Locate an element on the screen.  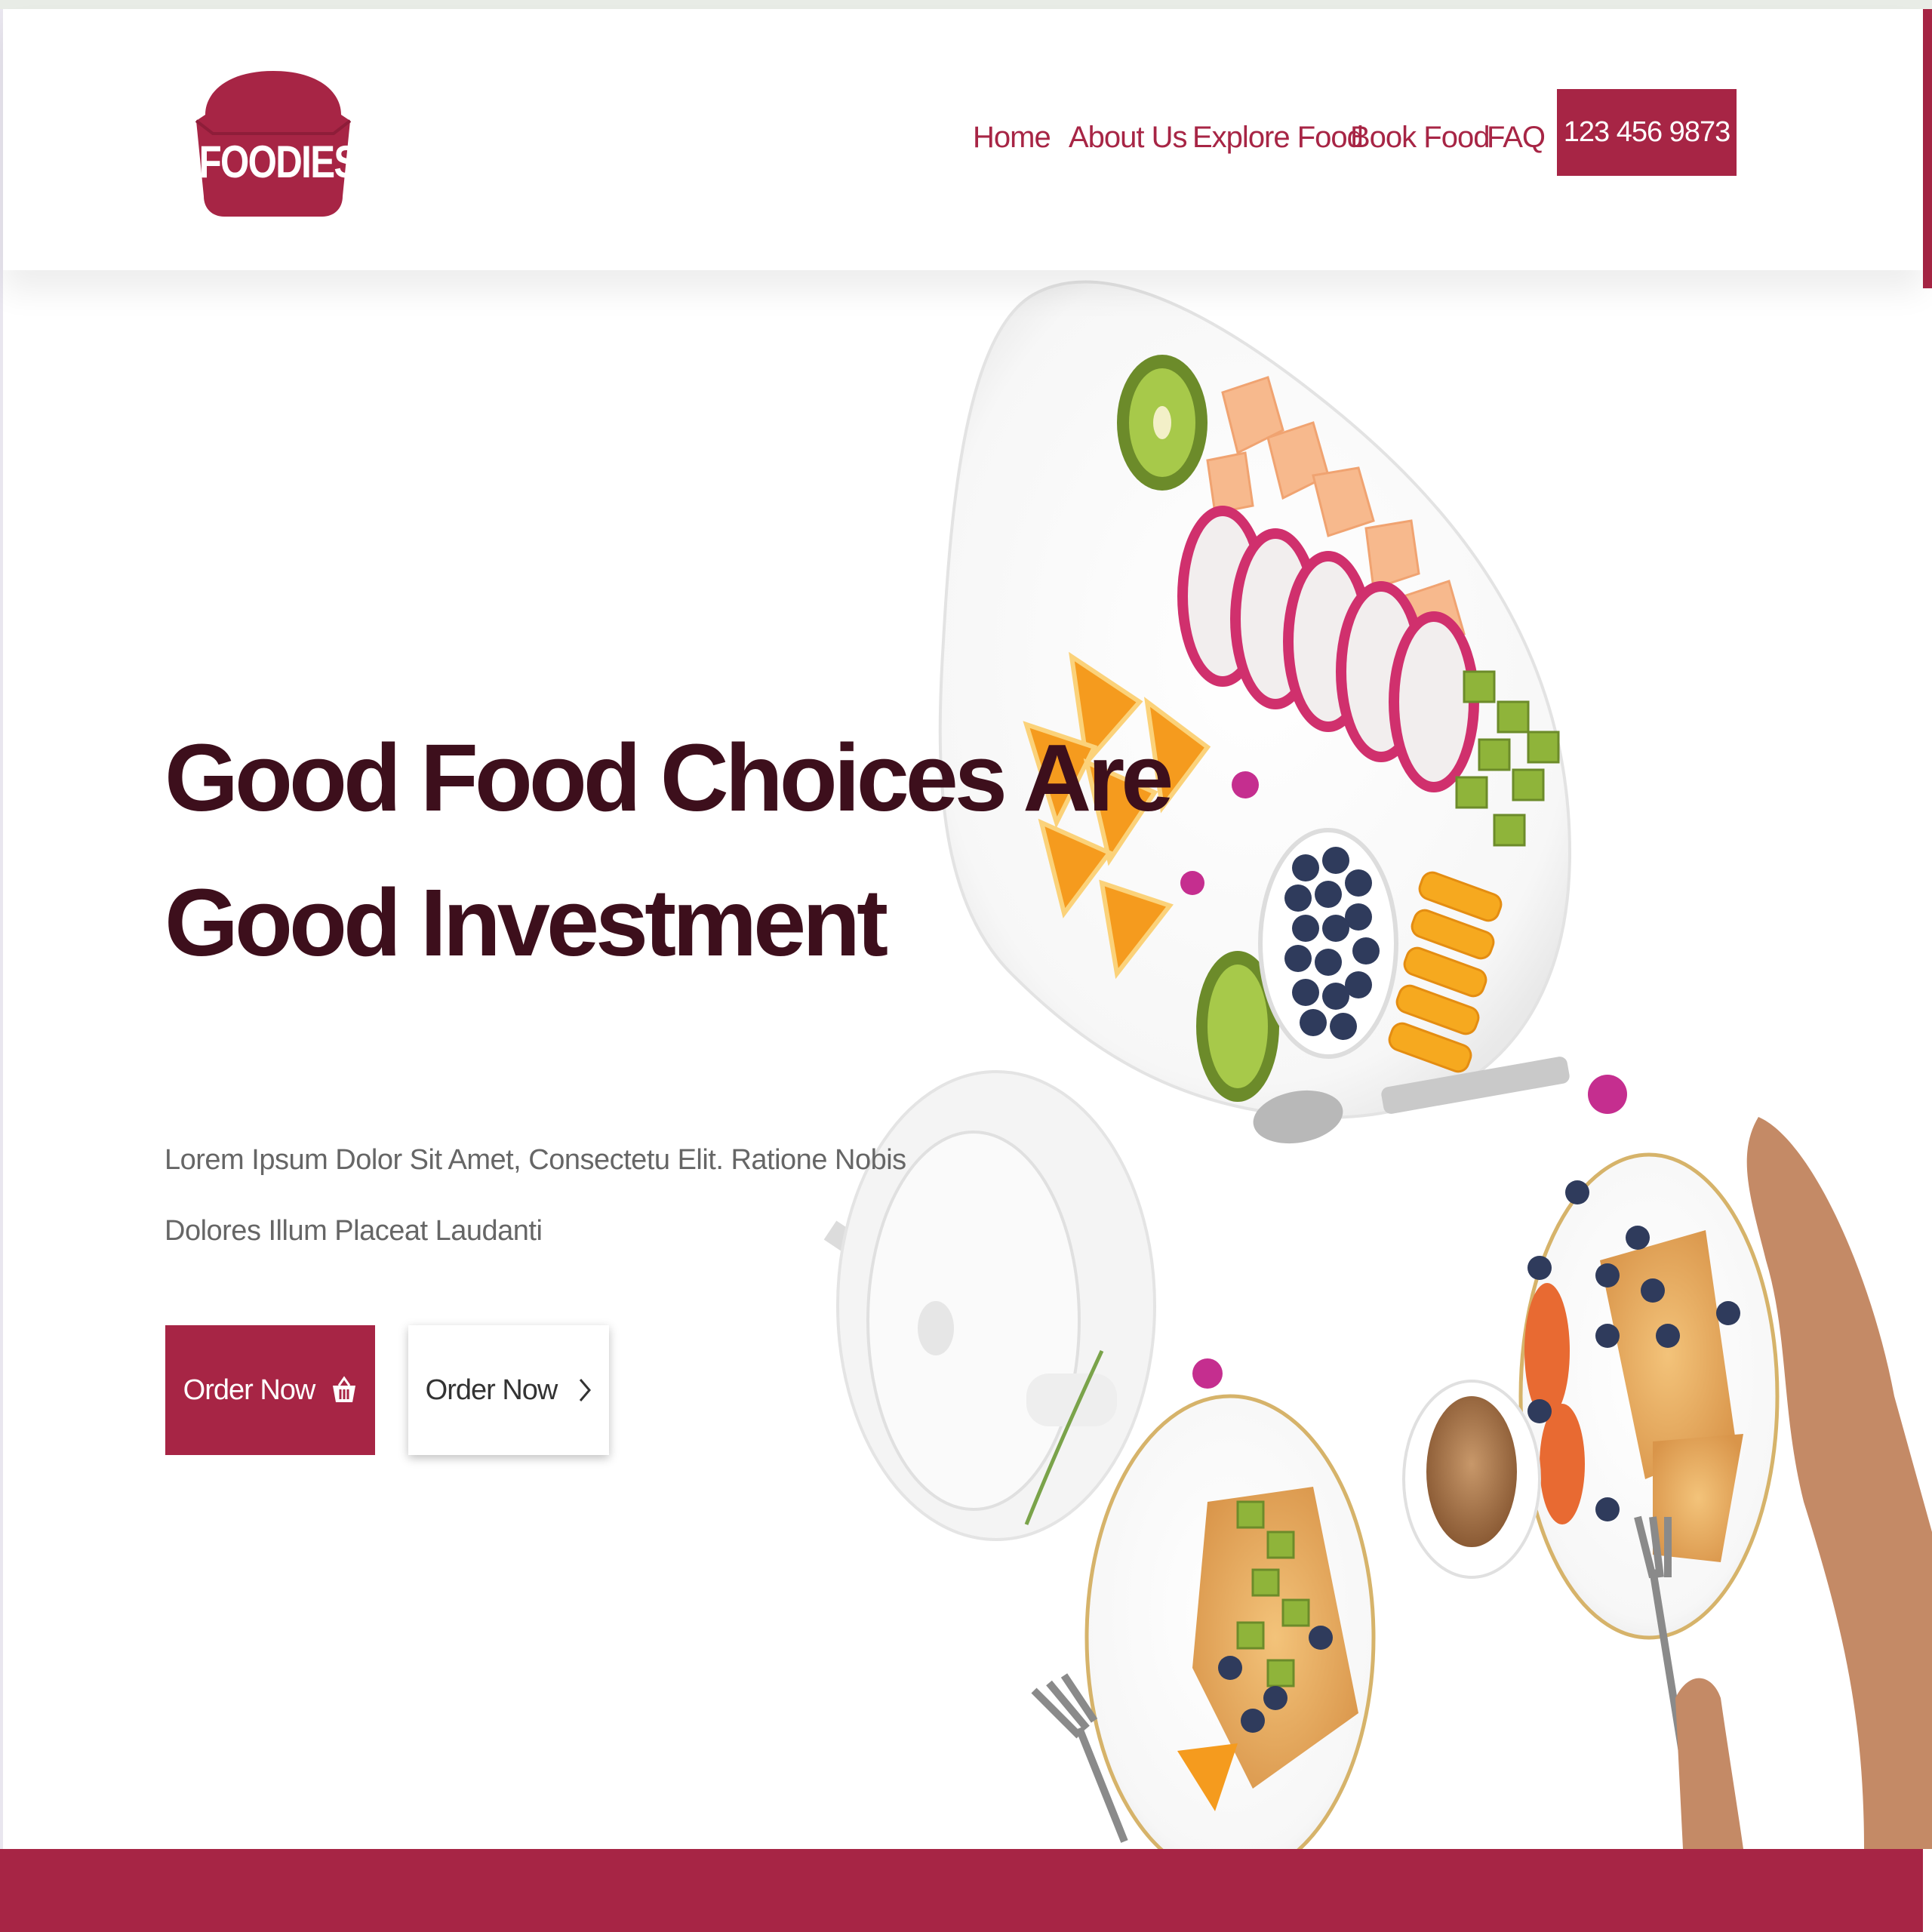
hero-description-line2: Dolores Illum Placeat Laudanti is located at coordinates (354, 1231).